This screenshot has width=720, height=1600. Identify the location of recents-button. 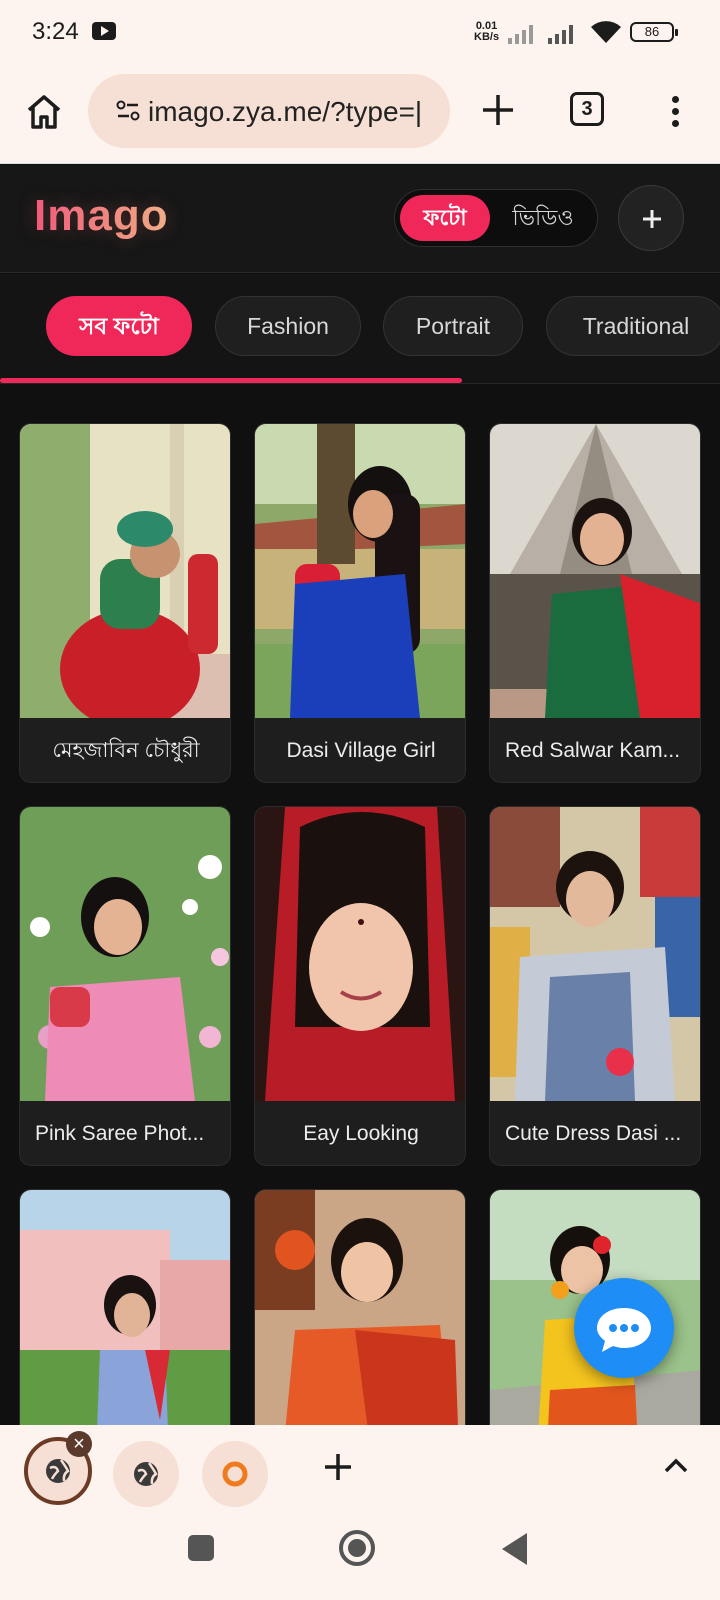
(201, 1548).